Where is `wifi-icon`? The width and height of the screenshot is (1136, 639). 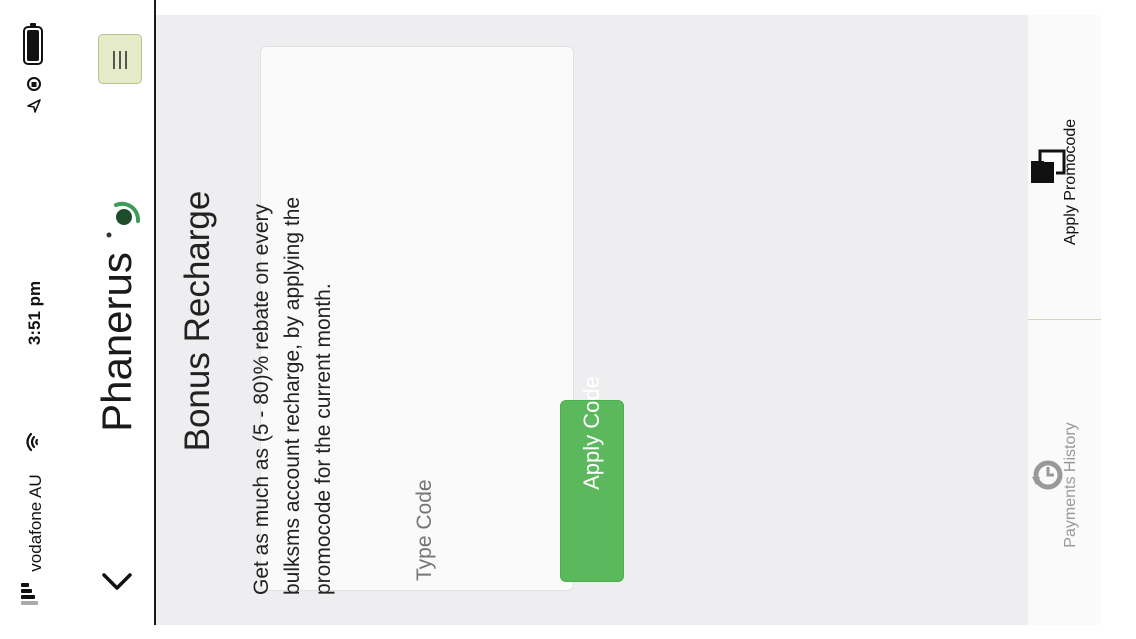
wifi-icon is located at coordinates (32, 442).